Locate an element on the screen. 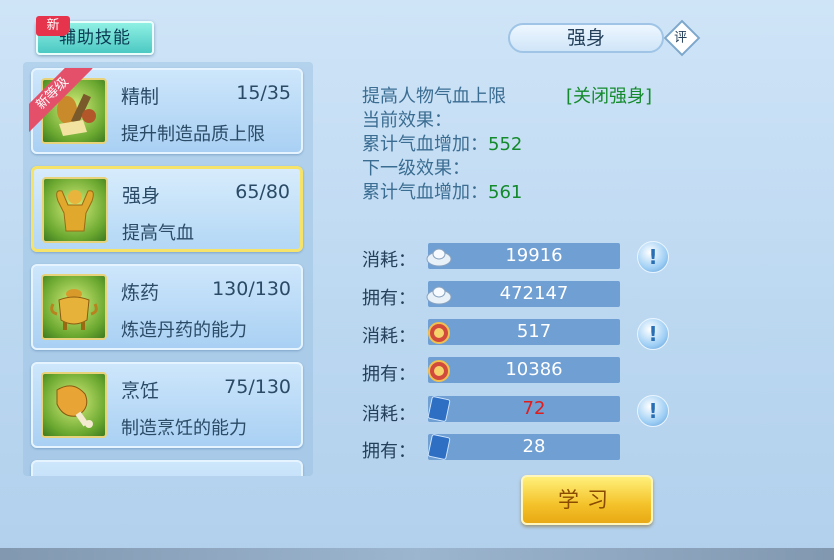 The width and height of the screenshot is (834, 560). skill-desc: 炼造丹药的能力 is located at coordinates (184, 330).